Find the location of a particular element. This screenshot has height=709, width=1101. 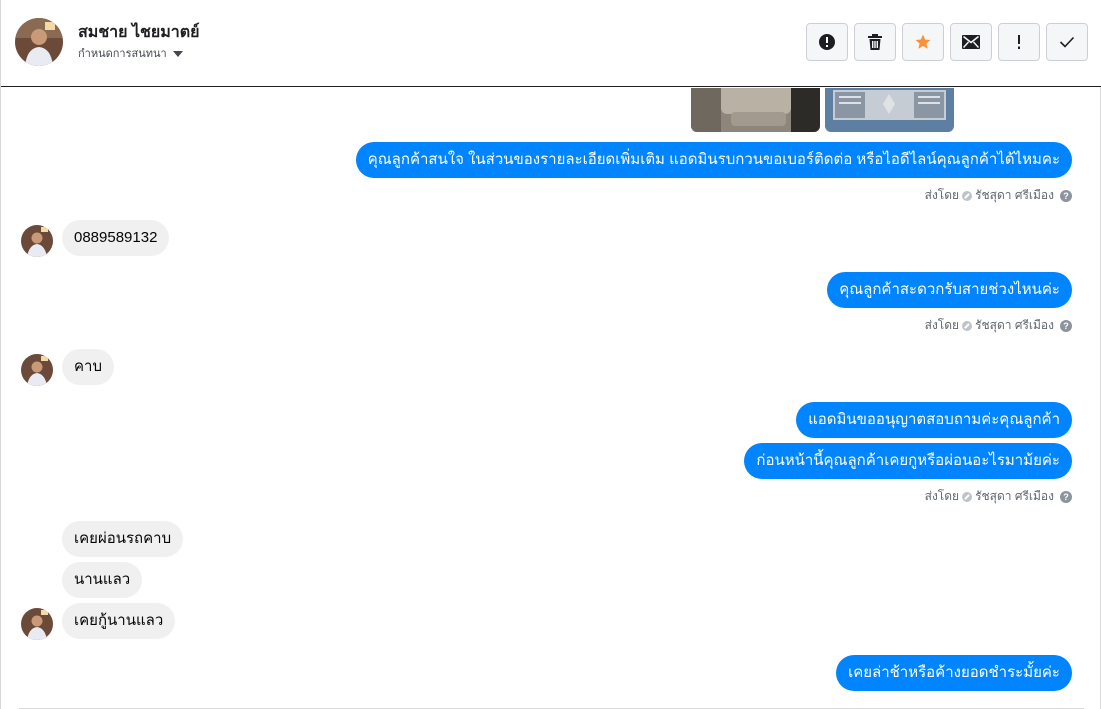

conversation-menu: กำหนดการสนทนา is located at coordinates (130, 53).